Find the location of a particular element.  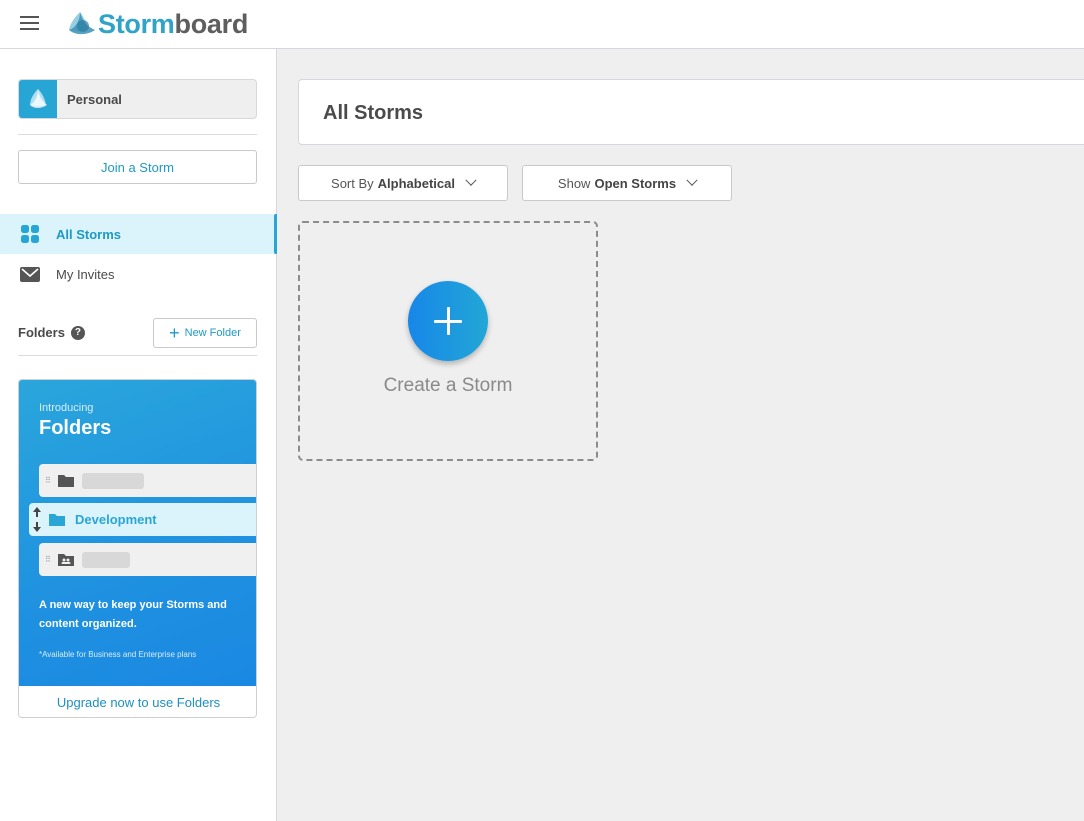

example-folder-row-dragging: Development is located at coordinates (142, 519).